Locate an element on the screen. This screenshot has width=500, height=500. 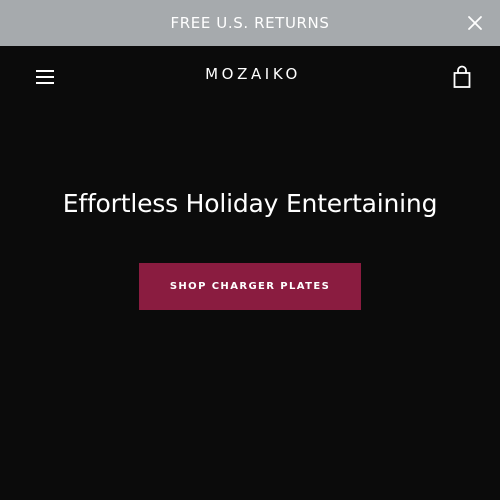
shopping-bag-icon is located at coordinates (462, 77).